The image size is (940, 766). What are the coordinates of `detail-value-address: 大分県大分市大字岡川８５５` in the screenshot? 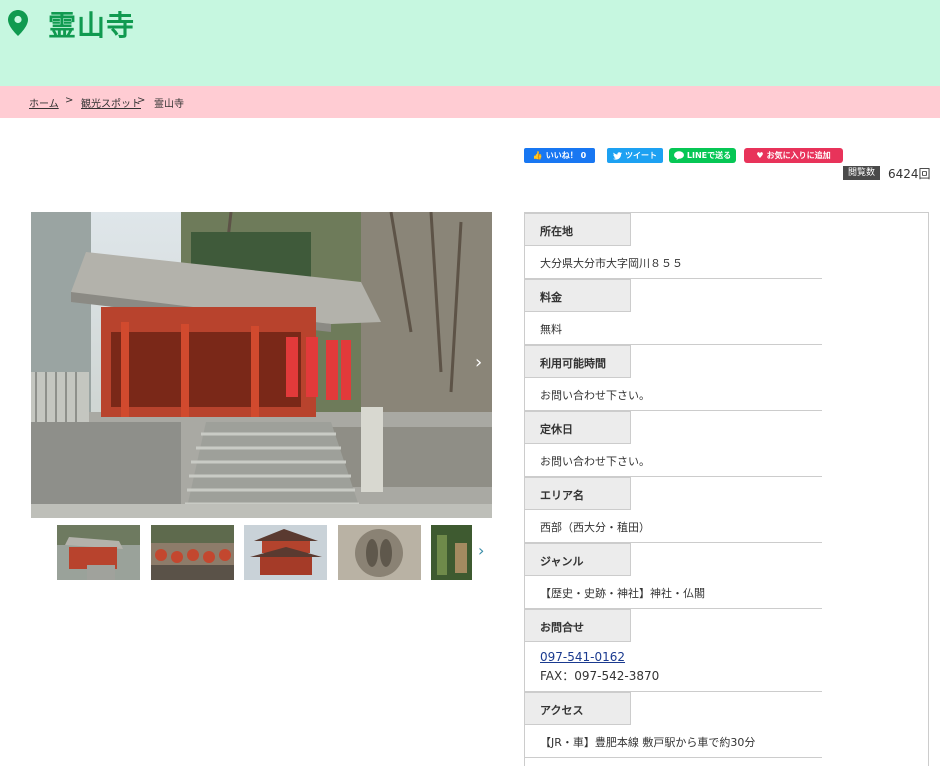 It's located at (611, 263).